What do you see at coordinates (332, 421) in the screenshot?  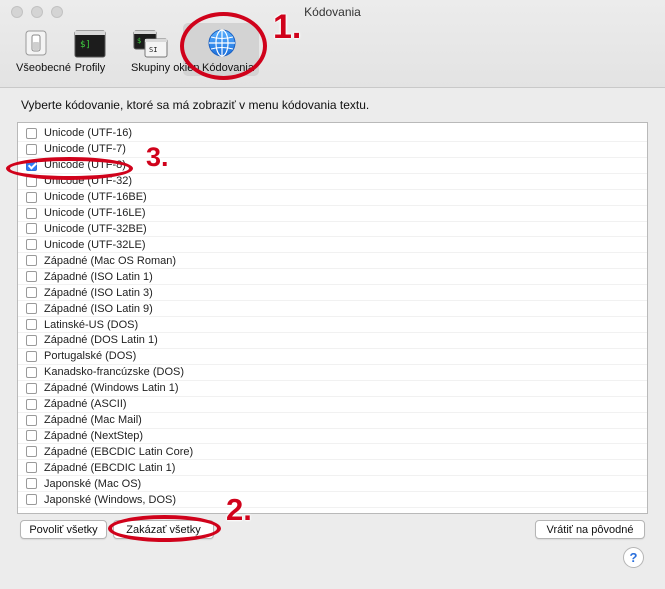 I see `encoding-row: Západné (Mac Mail)` at bounding box center [332, 421].